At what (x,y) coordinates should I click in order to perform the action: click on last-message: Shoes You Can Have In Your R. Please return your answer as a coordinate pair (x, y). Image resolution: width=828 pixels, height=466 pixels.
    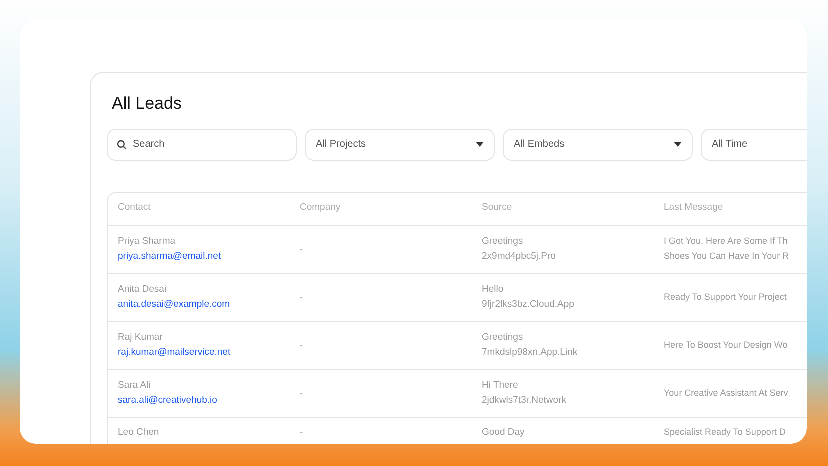
    Looking at the image, I should click on (727, 256).